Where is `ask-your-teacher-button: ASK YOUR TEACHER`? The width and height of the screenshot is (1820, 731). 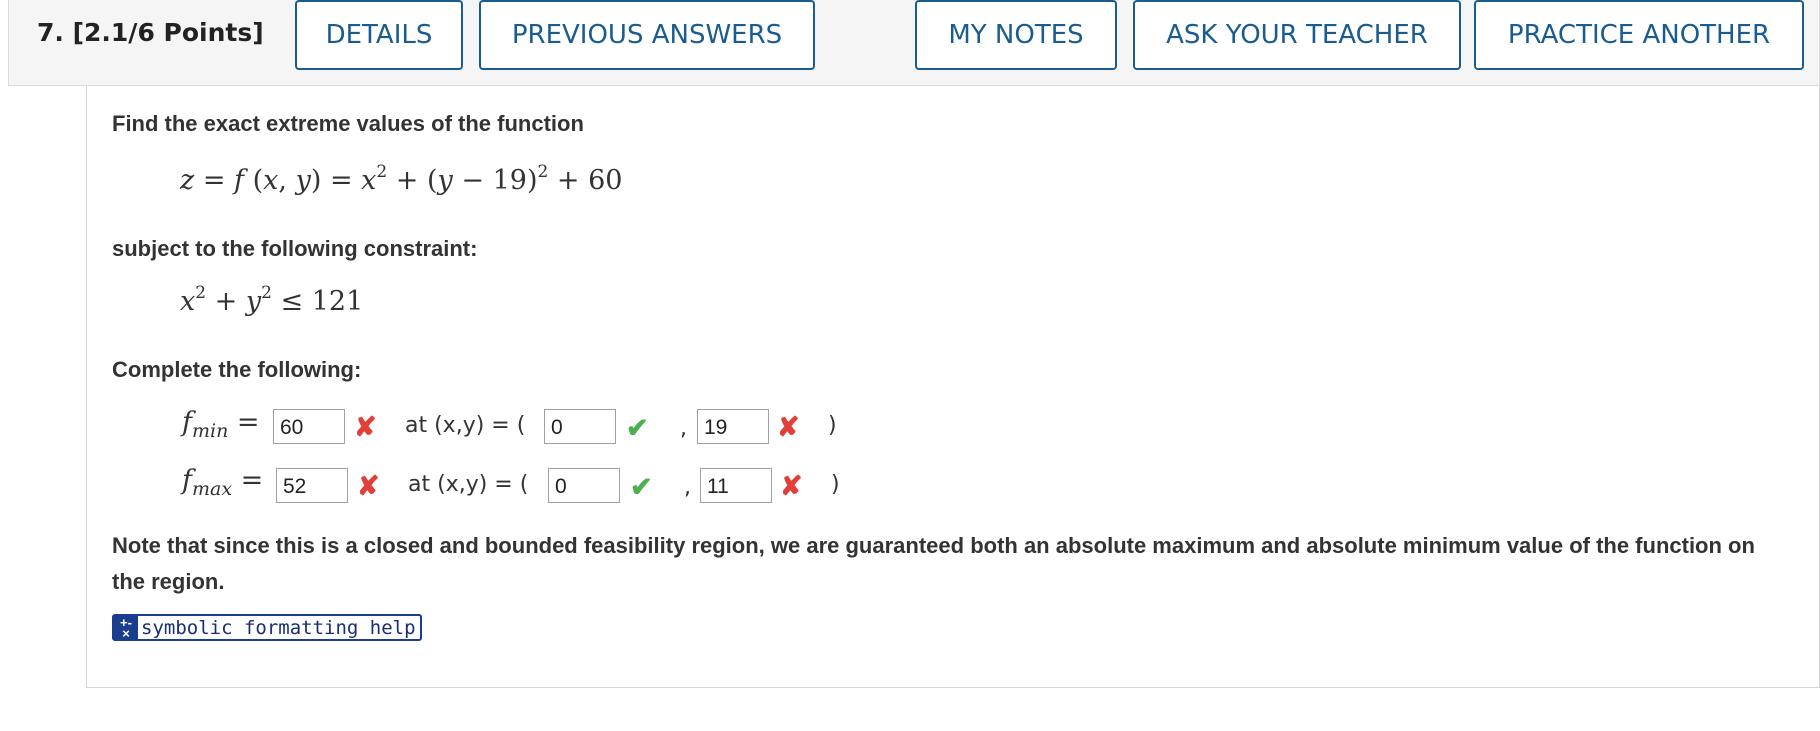 ask-your-teacher-button: ASK YOUR TEACHER is located at coordinates (1297, 35).